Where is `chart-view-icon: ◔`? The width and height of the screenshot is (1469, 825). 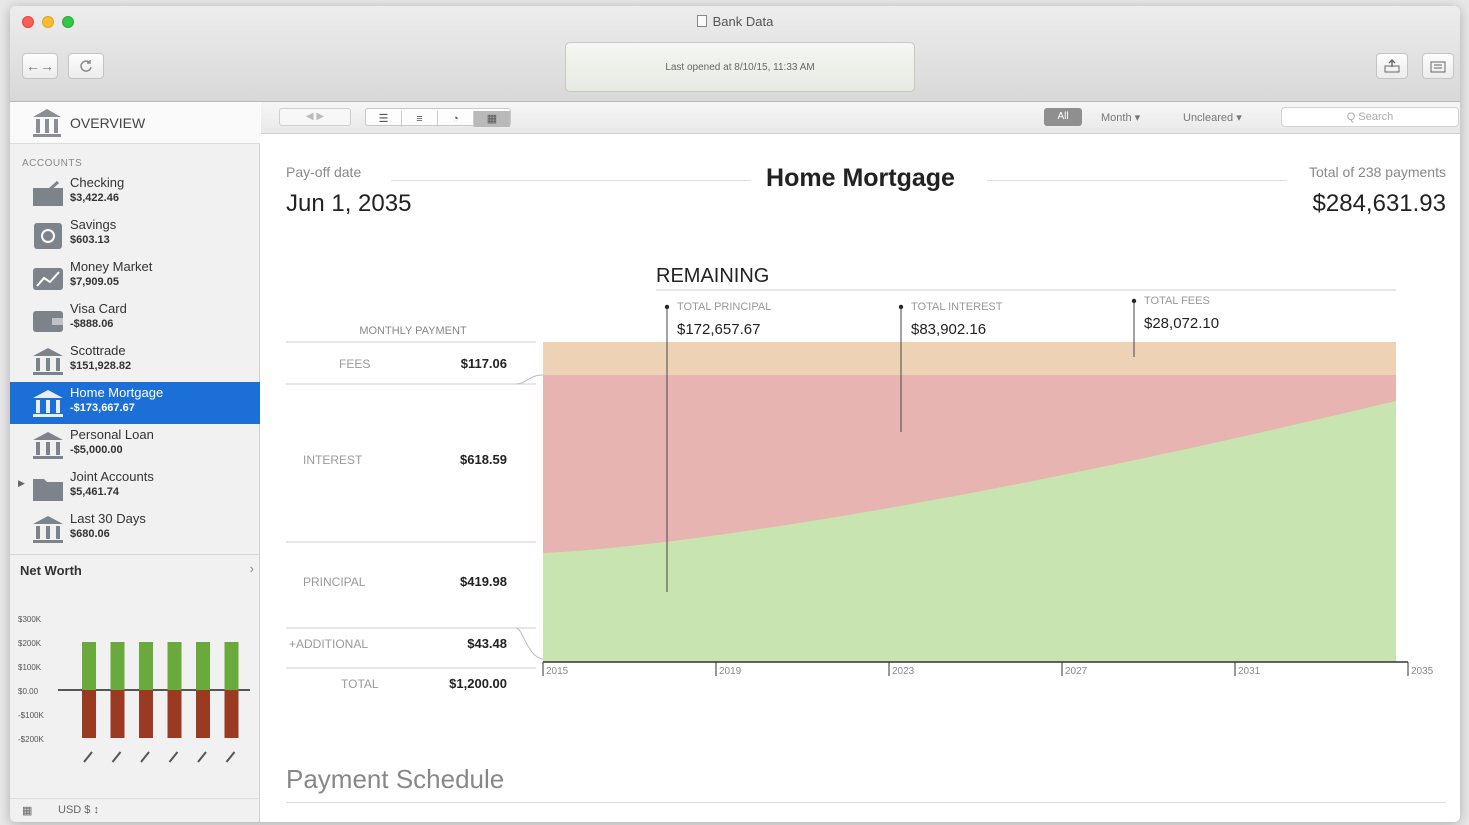 chart-view-icon: ◔ is located at coordinates (456, 119).